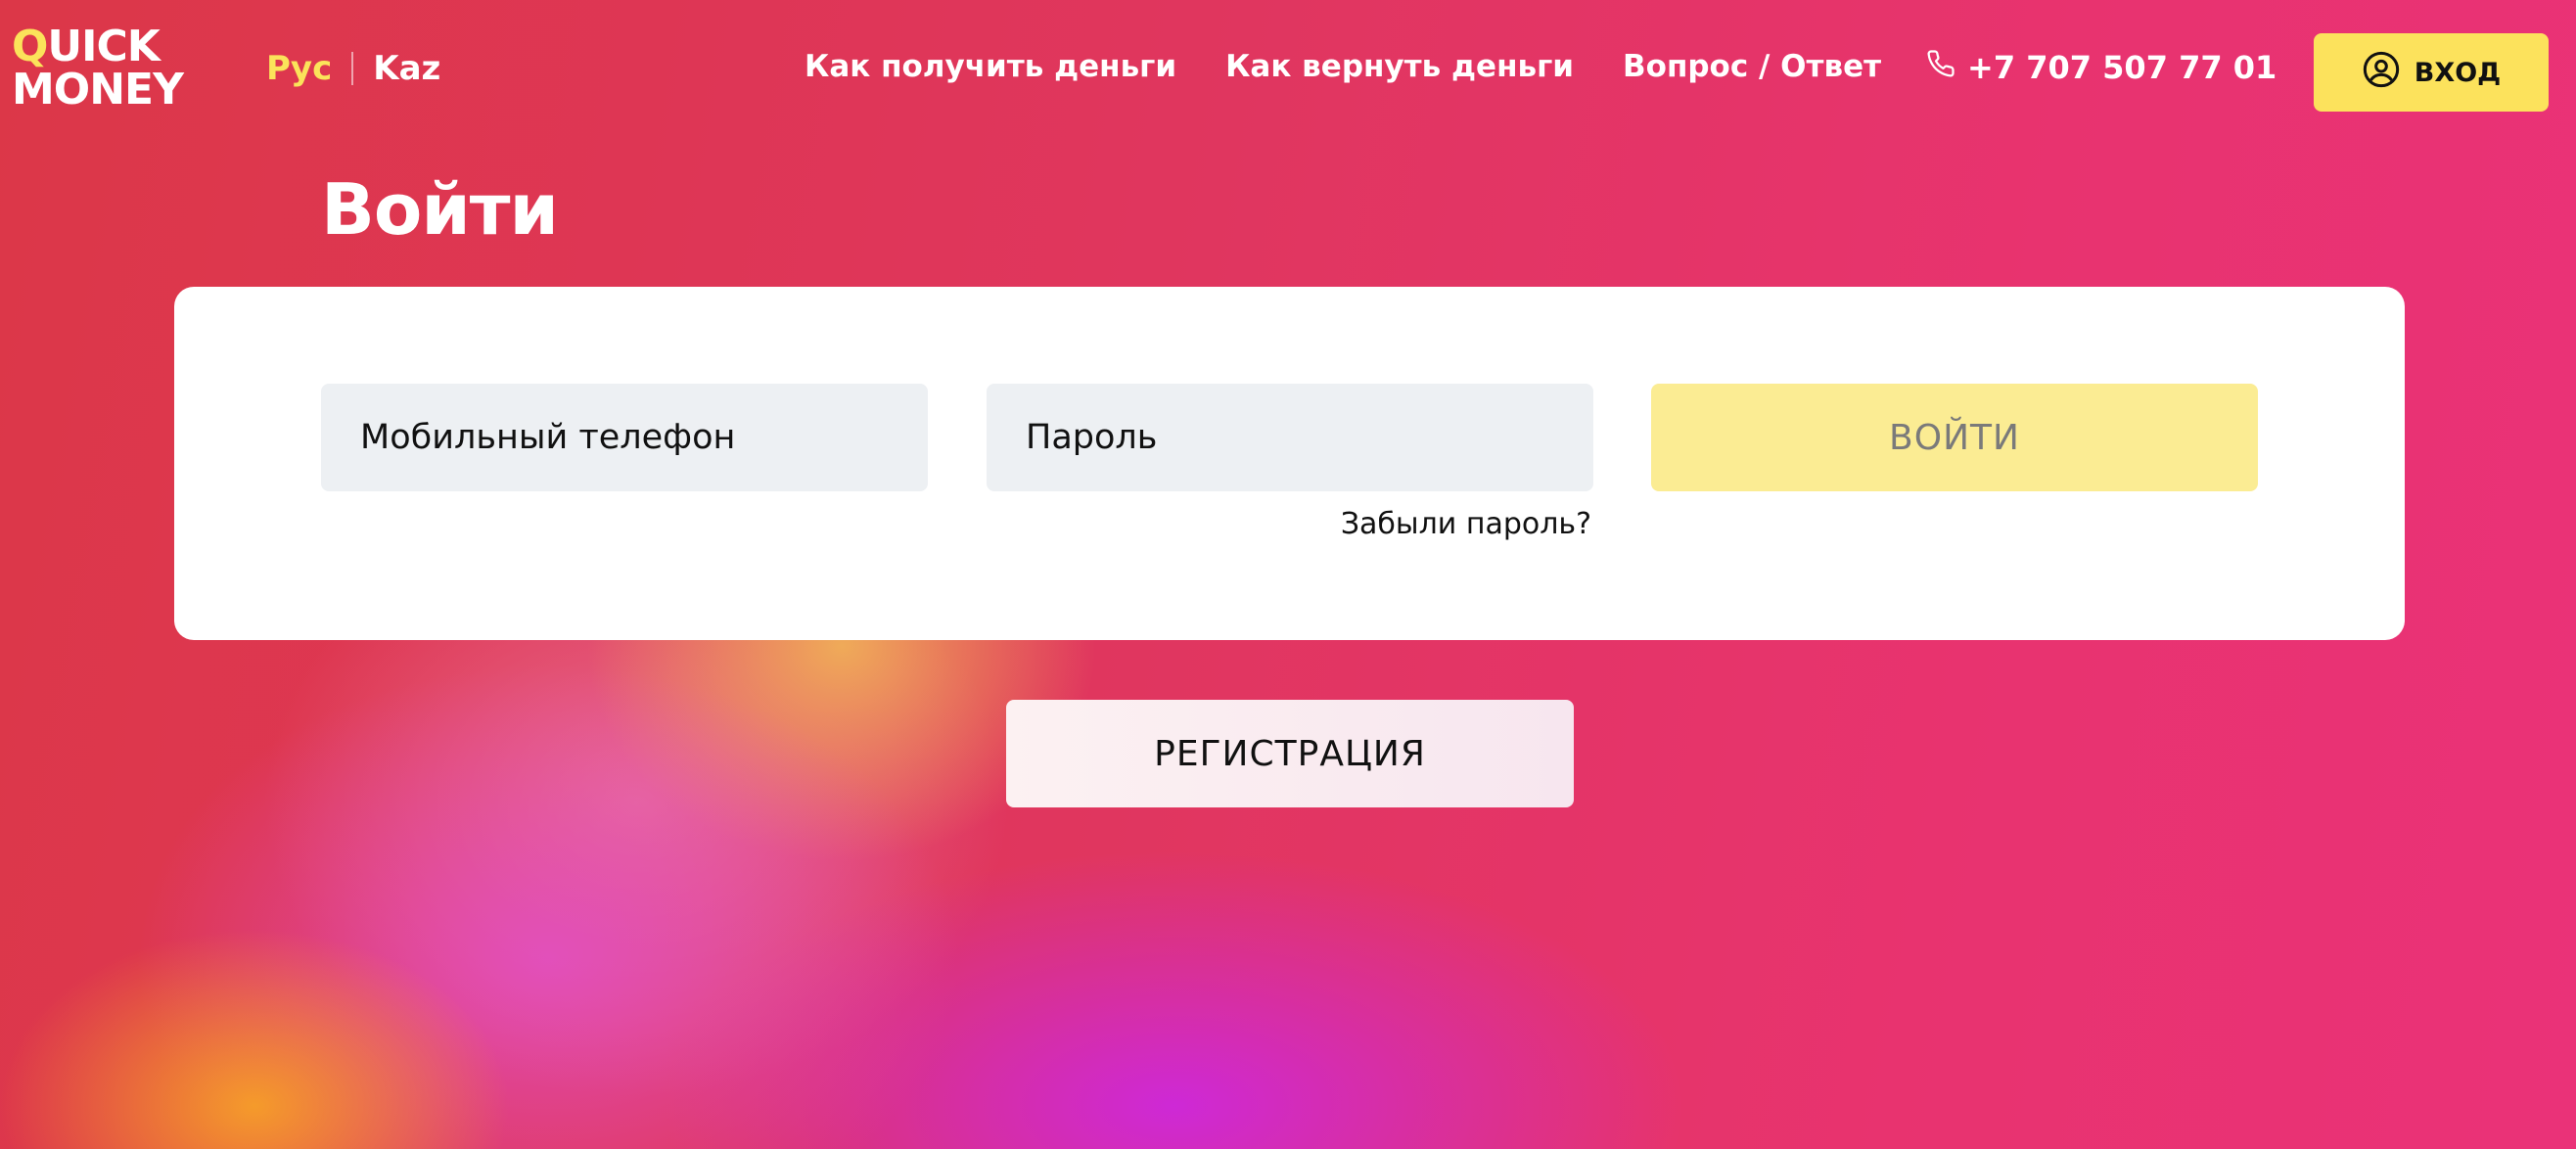 The width and height of the screenshot is (2576, 1149). What do you see at coordinates (1954, 438) in the screenshot?
I see `login-submit-button: ВОЙТИ` at bounding box center [1954, 438].